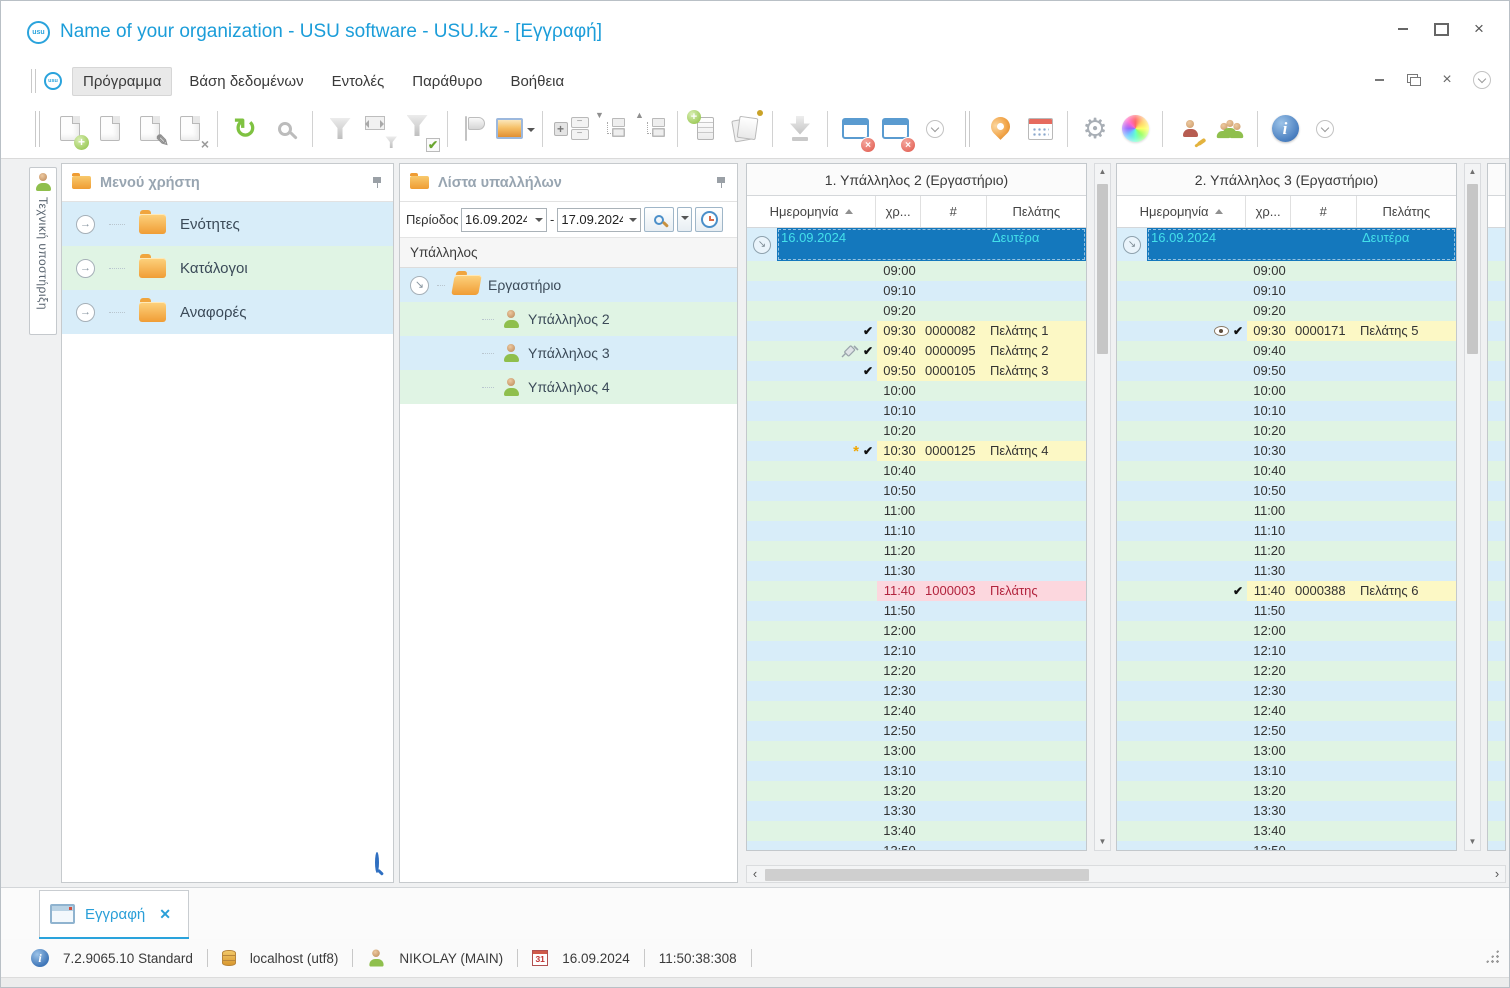 This screenshot has width=1510, height=988. What do you see at coordinates (1135, 129) in the screenshot?
I see `toolbar-color-theme-button` at bounding box center [1135, 129].